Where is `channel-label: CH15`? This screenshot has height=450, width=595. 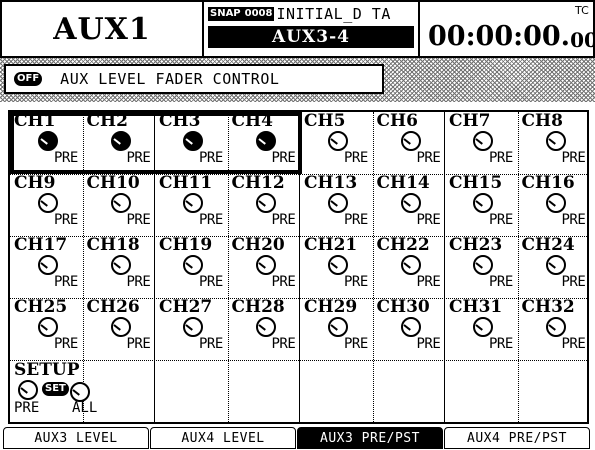 channel-label: CH15 is located at coordinates (476, 183).